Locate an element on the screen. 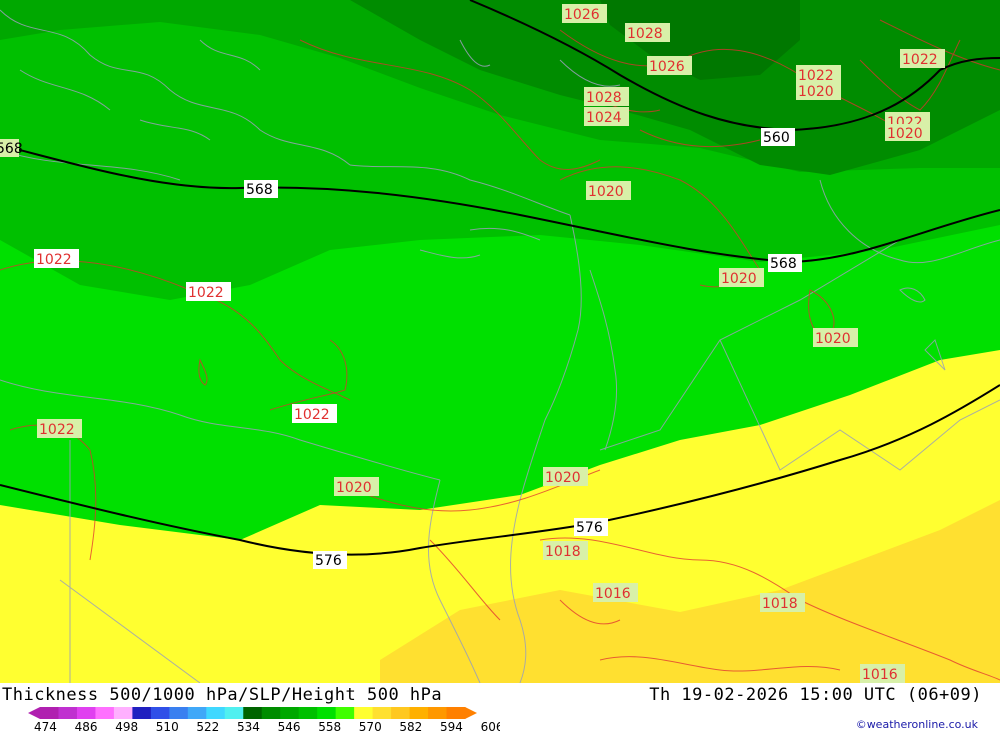 Image resolution: width=1000 pixels, height=733 pixels. colorbar-tick-label: 570 is located at coordinates (370, 726).